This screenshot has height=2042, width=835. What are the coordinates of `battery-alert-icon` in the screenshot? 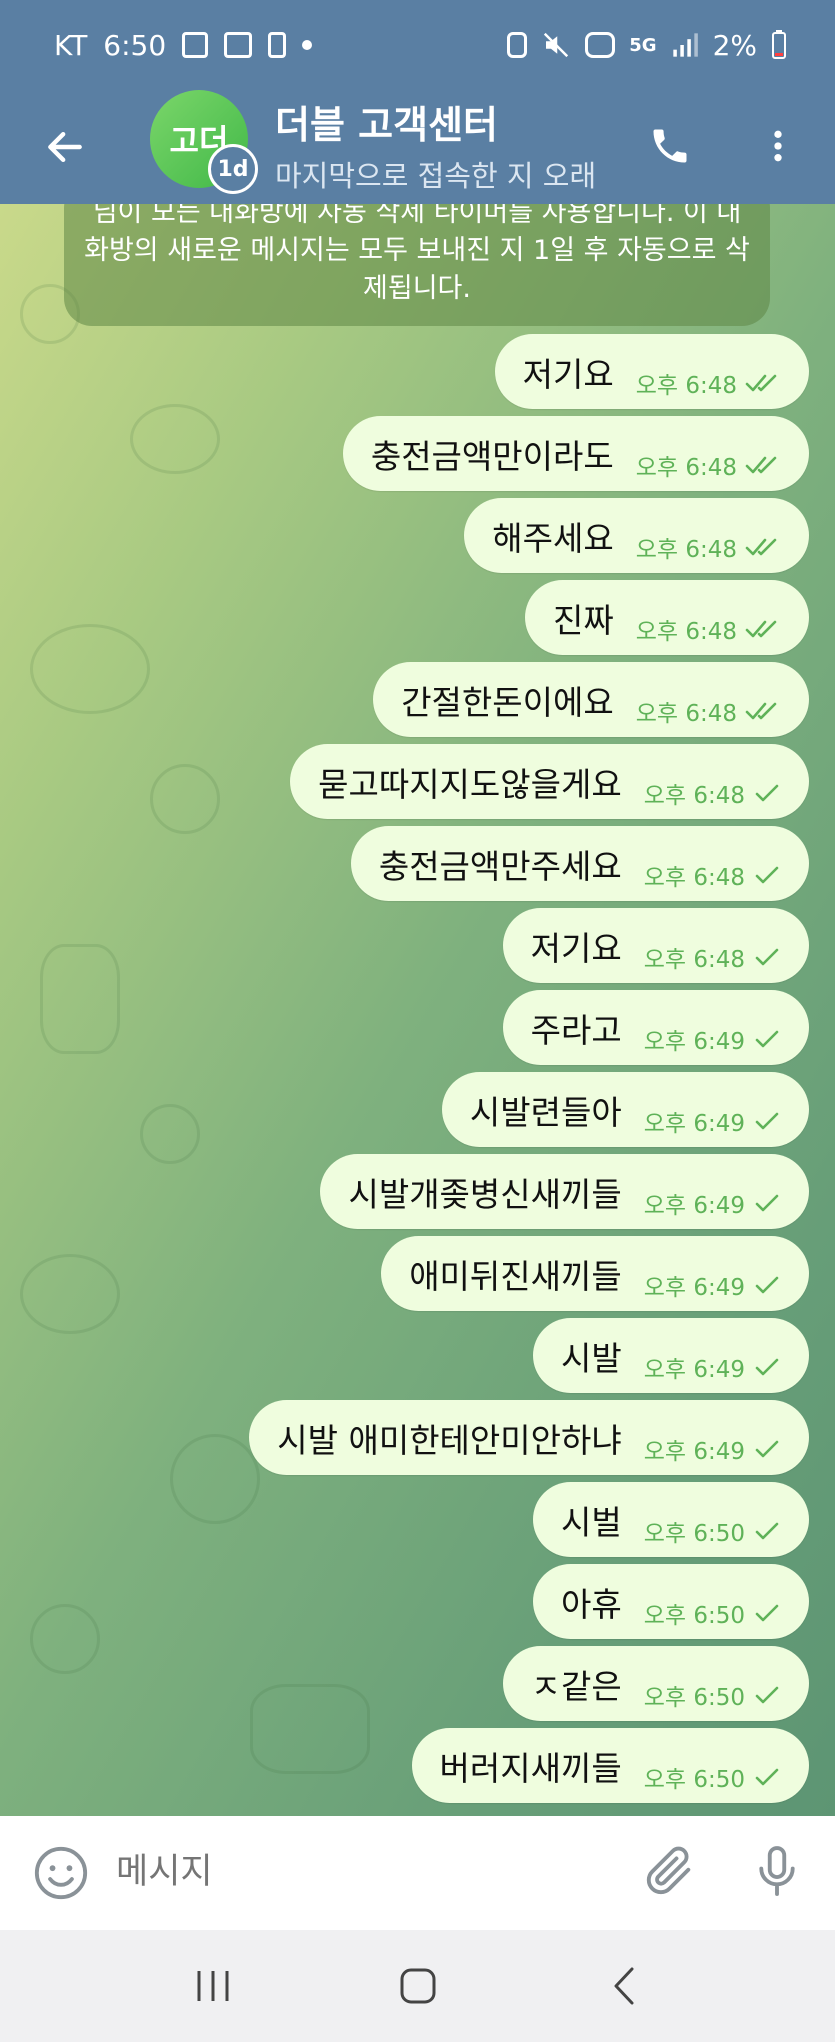 It's located at (277, 45).